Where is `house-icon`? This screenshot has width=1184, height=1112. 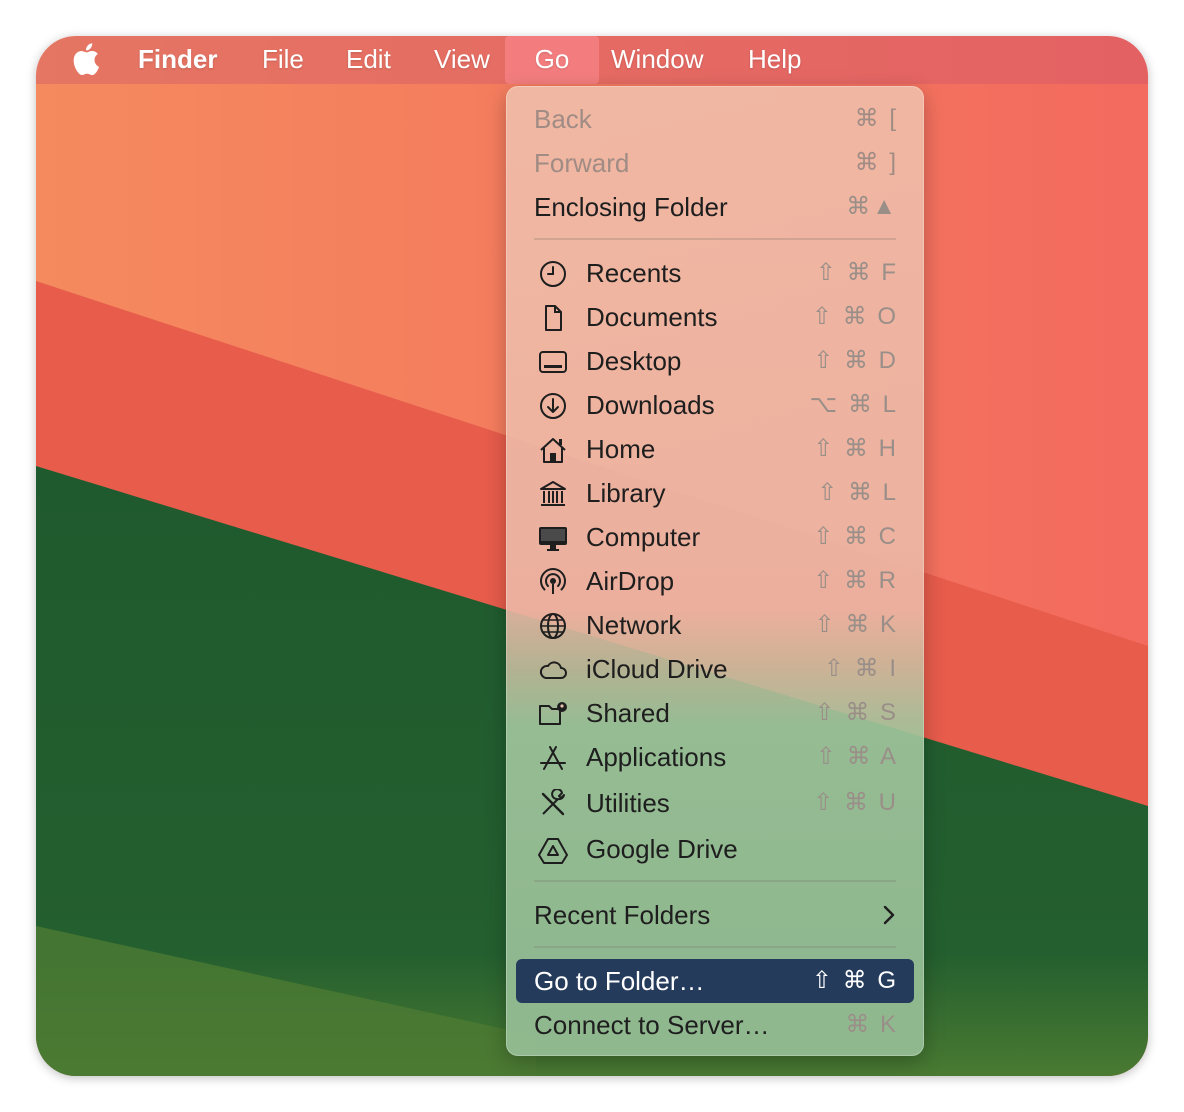 house-icon is located at coordinates (553, 450).